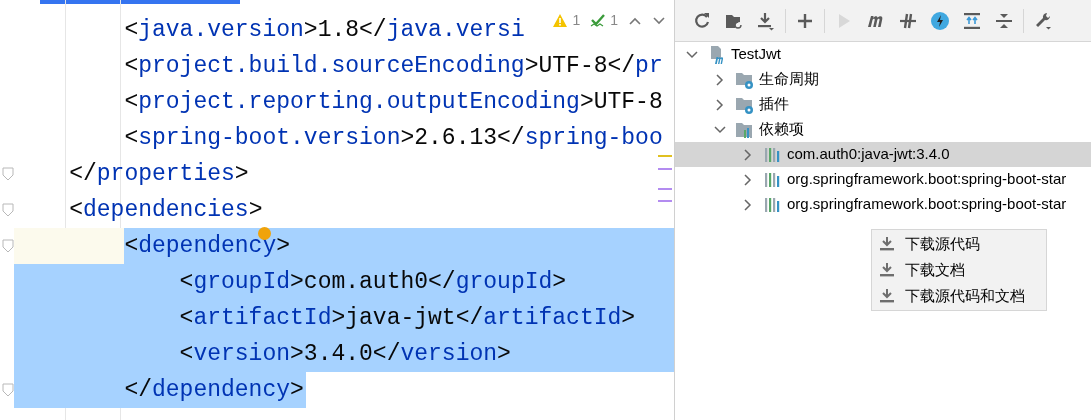 This screenshot has width=1091, height=420. What do you see at coordinates (959, 270) in the screenshot?
I see `menu-item: 下载文档` at bounding box center [959, 270].